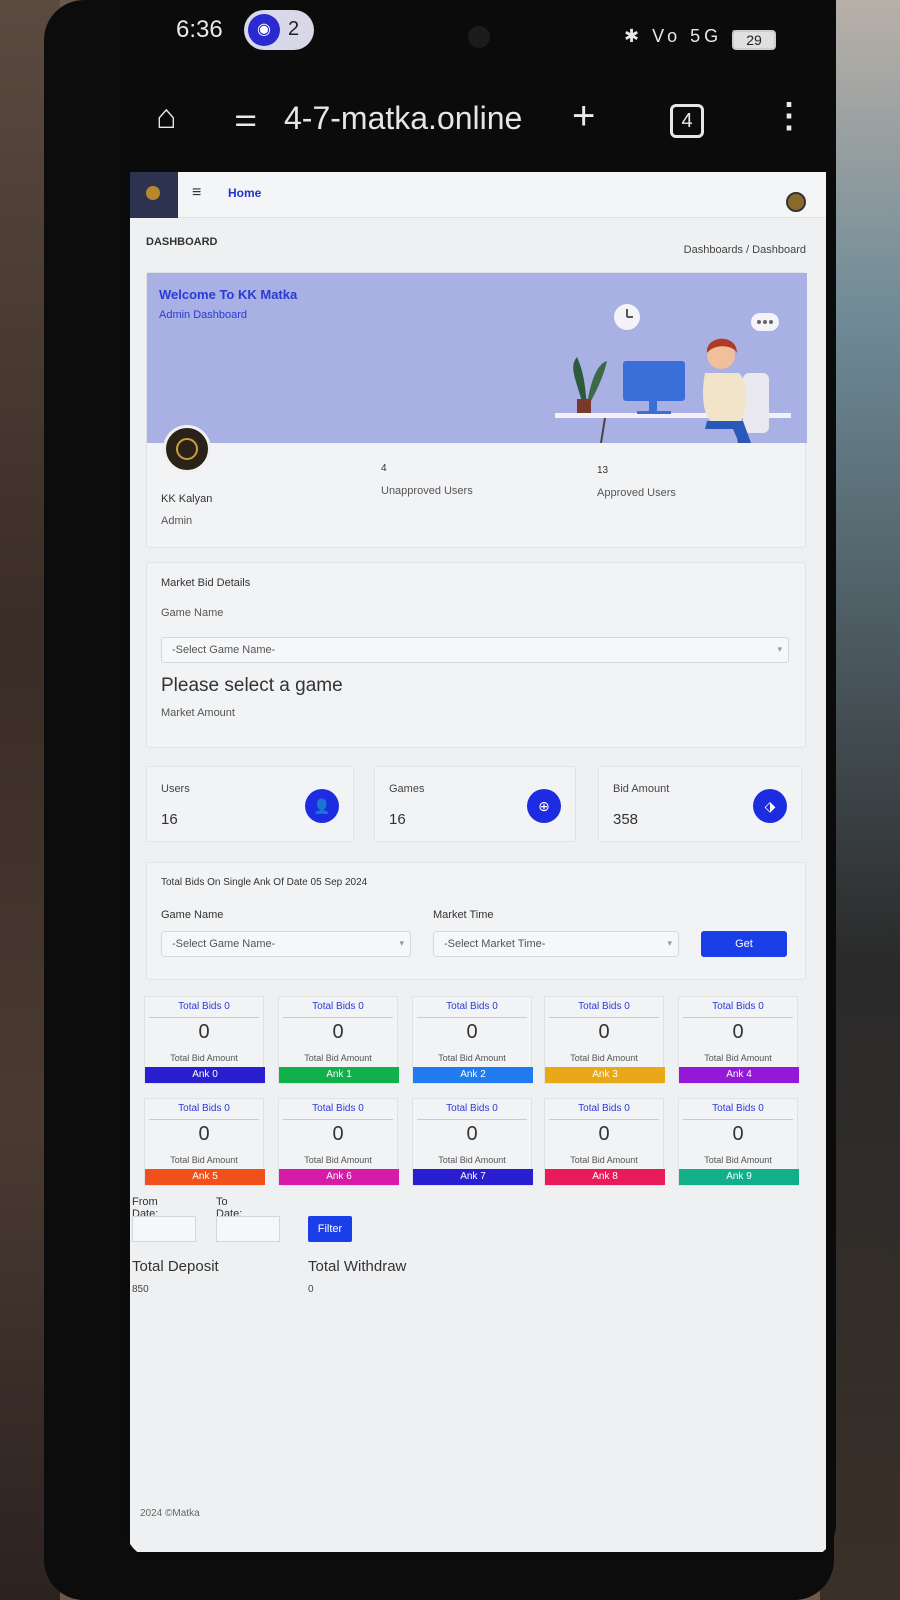  I want to click on game-icon: ⊕, so click(544, 806).